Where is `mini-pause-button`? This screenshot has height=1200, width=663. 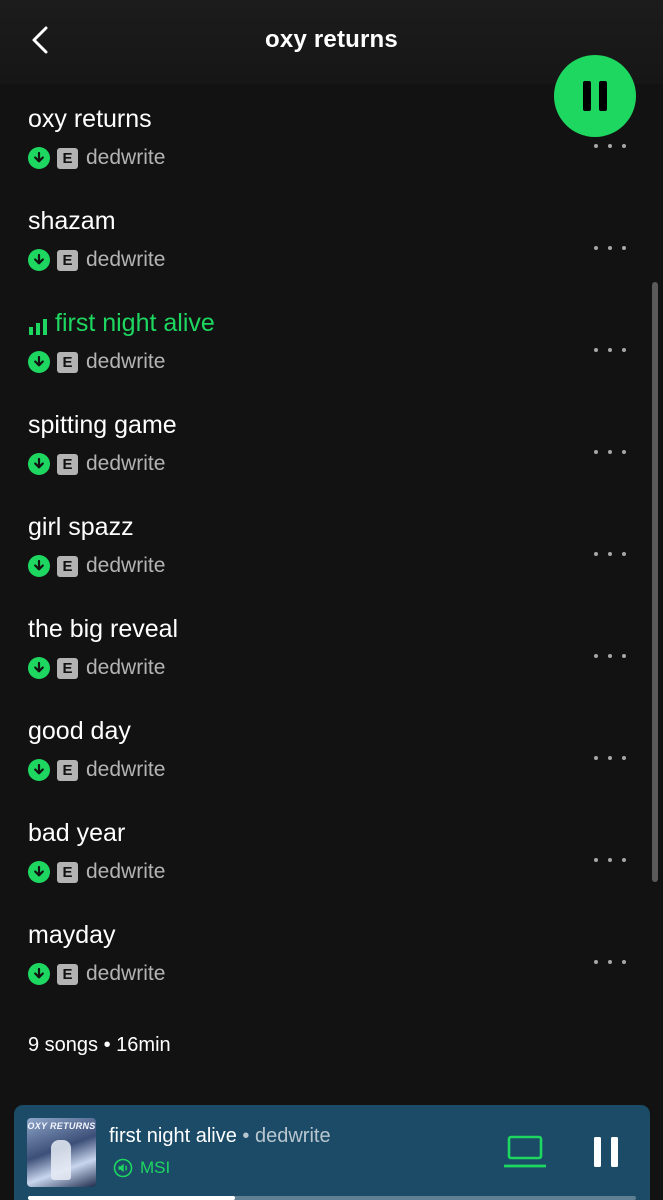 mini-pause-button is located at coordinates (606, 1152).